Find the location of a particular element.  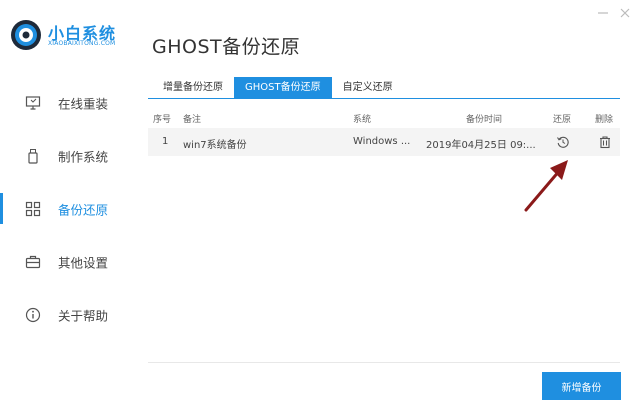

header-index: 序号 is located at coordinates (162, 120).